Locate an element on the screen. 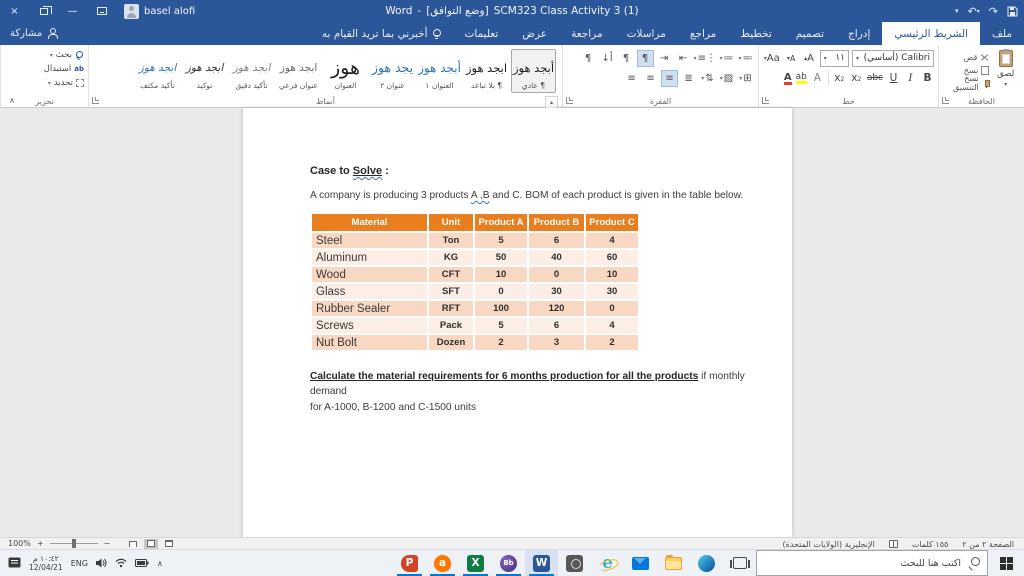 The width and height of the screenshot is (1024, 576). notification-center-icon is located at coordinates (14, 563).